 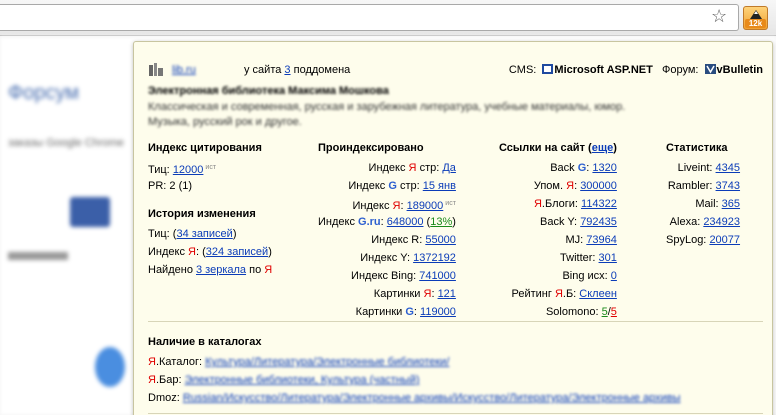 What do you see at coordinates (387, 312) in the screenshot?
I see `indexed-row: Картинки G: 119000` at bounding box center [387, 312].